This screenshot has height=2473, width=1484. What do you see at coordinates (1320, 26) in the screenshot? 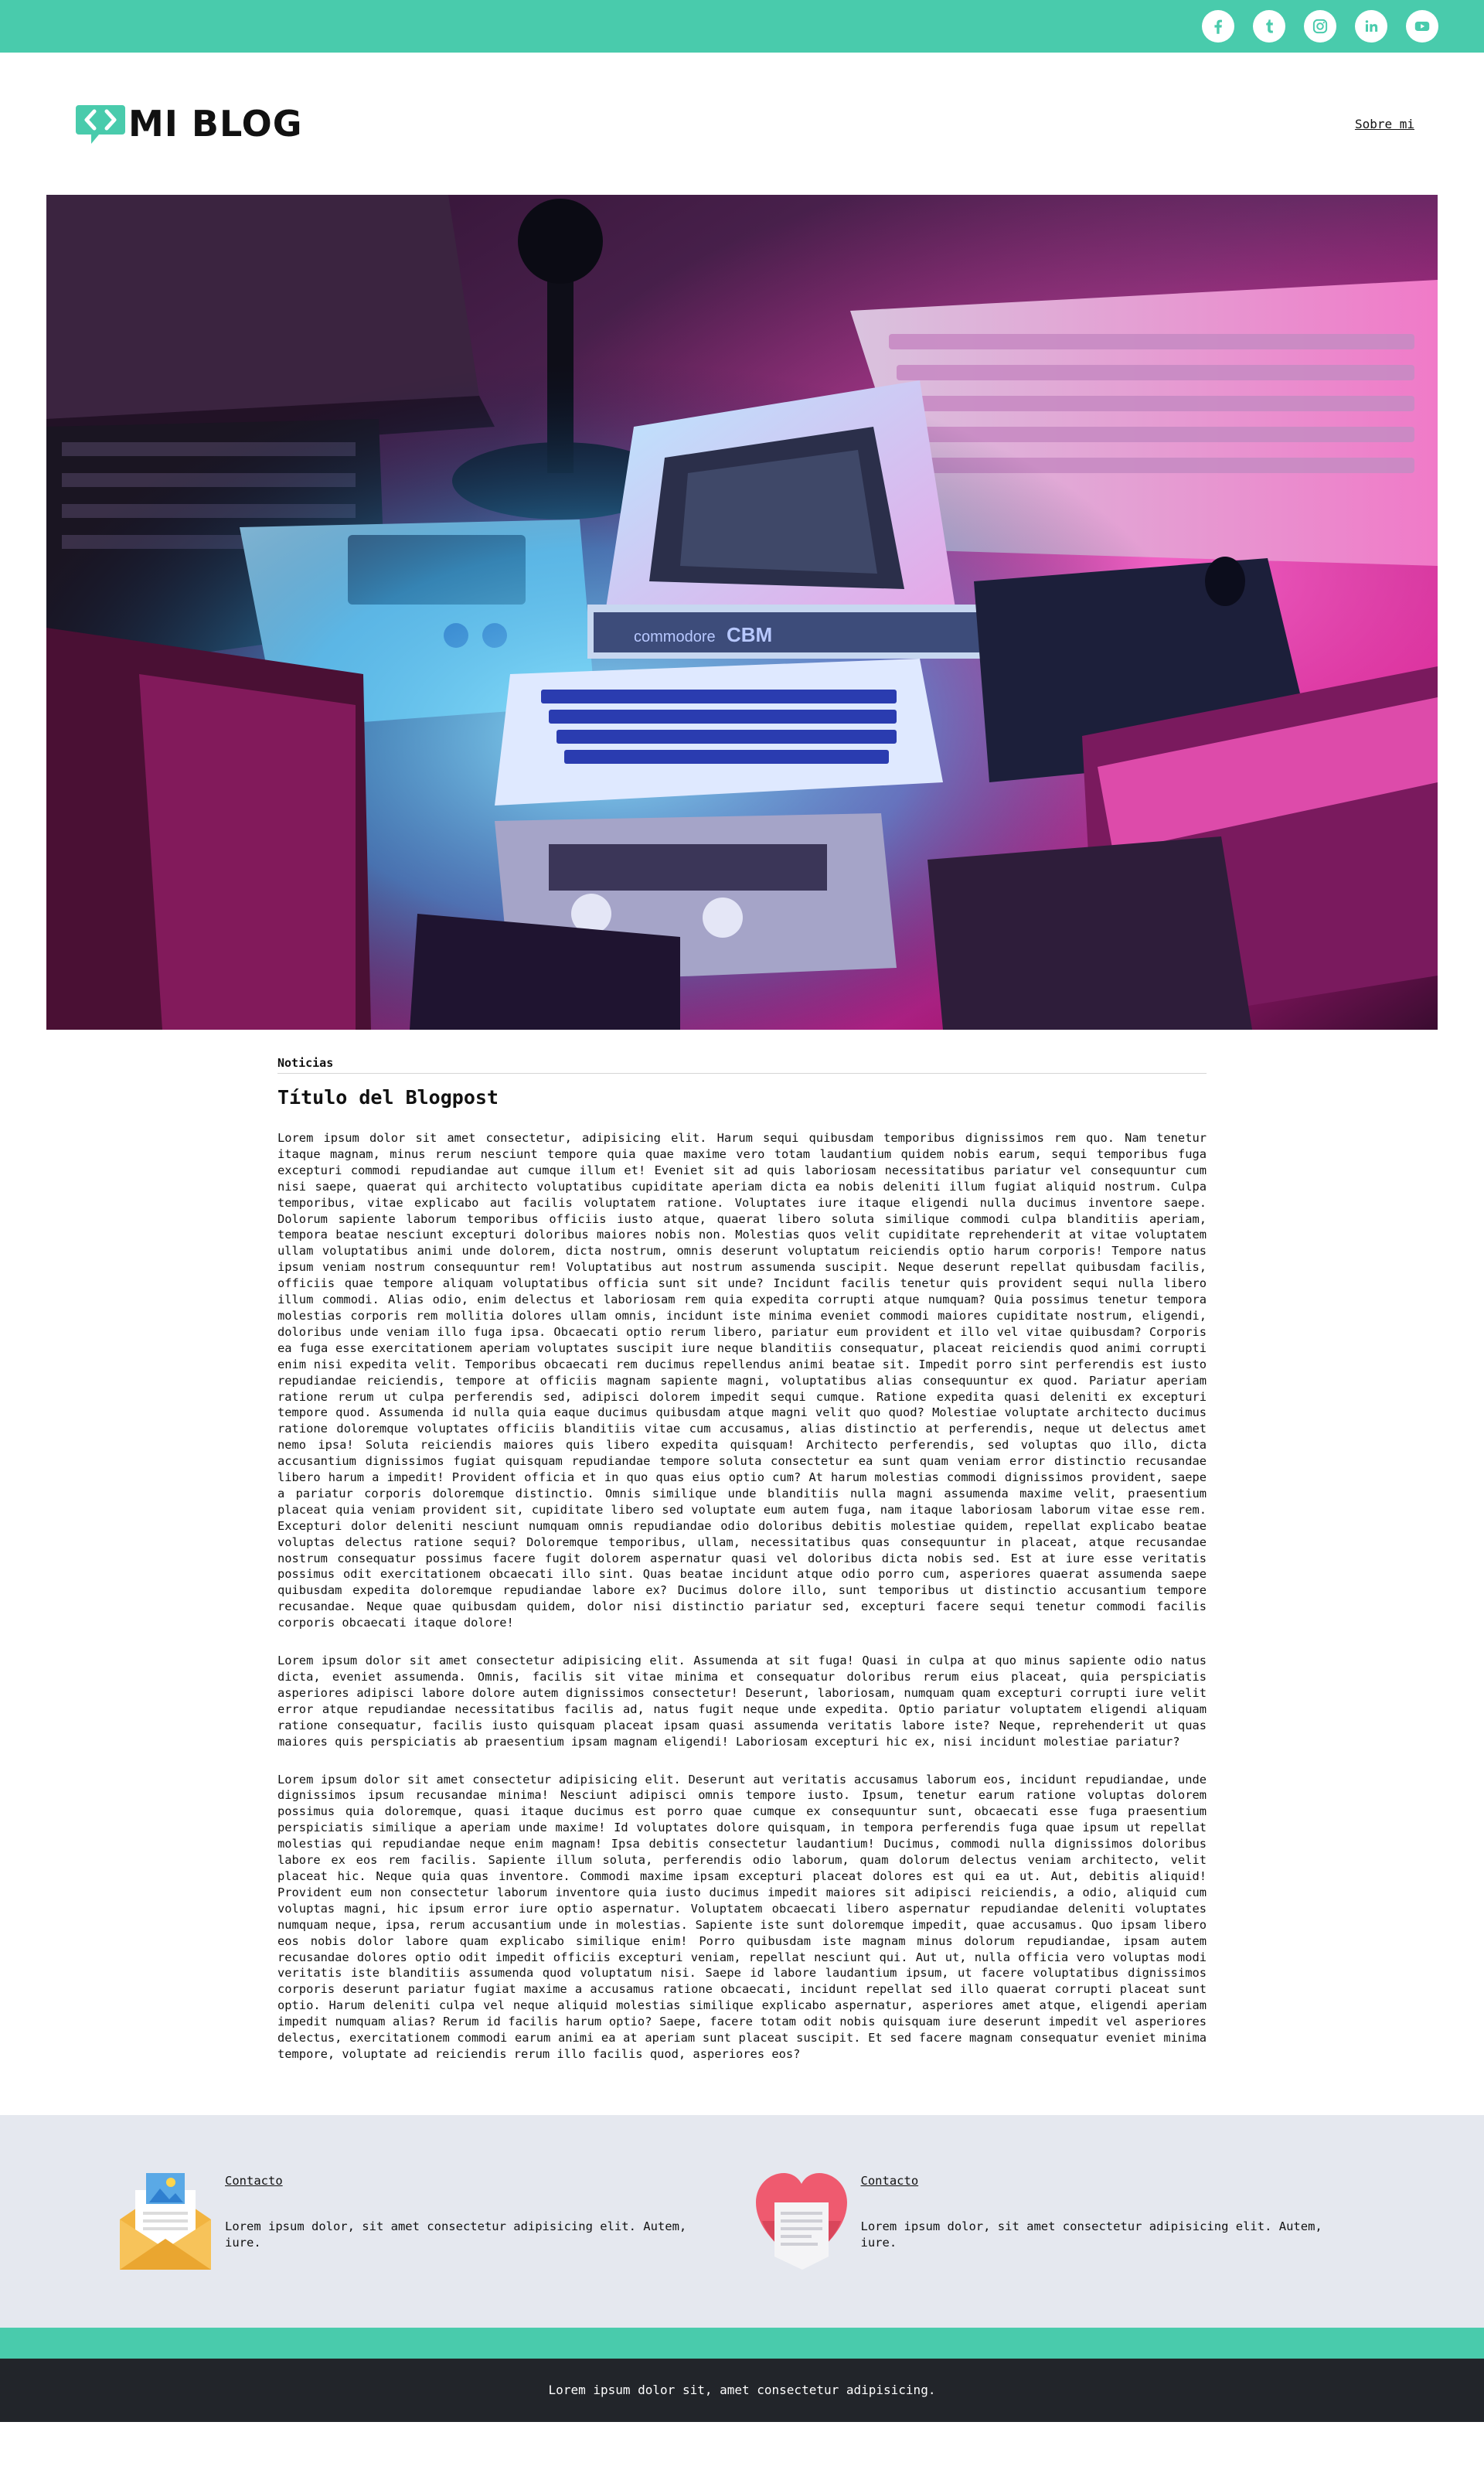
I see `instagram-icon` at bounding box center [1320, 26].